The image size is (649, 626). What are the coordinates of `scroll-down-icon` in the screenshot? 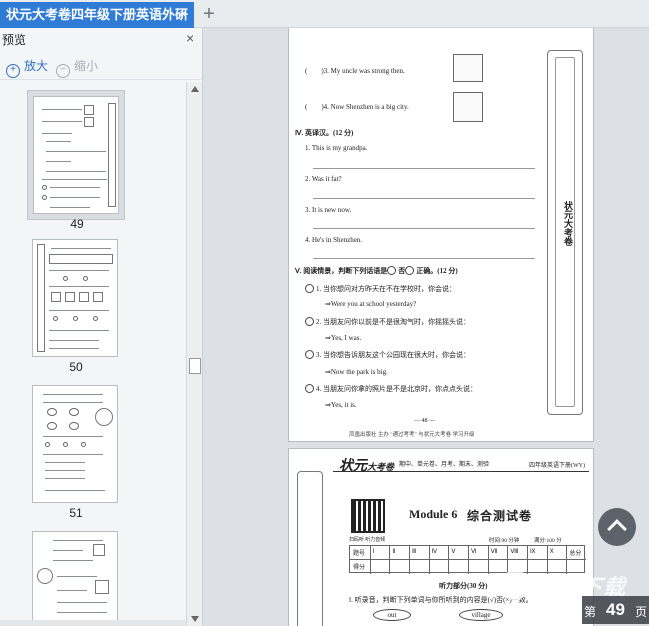 It's located at (195, 619).